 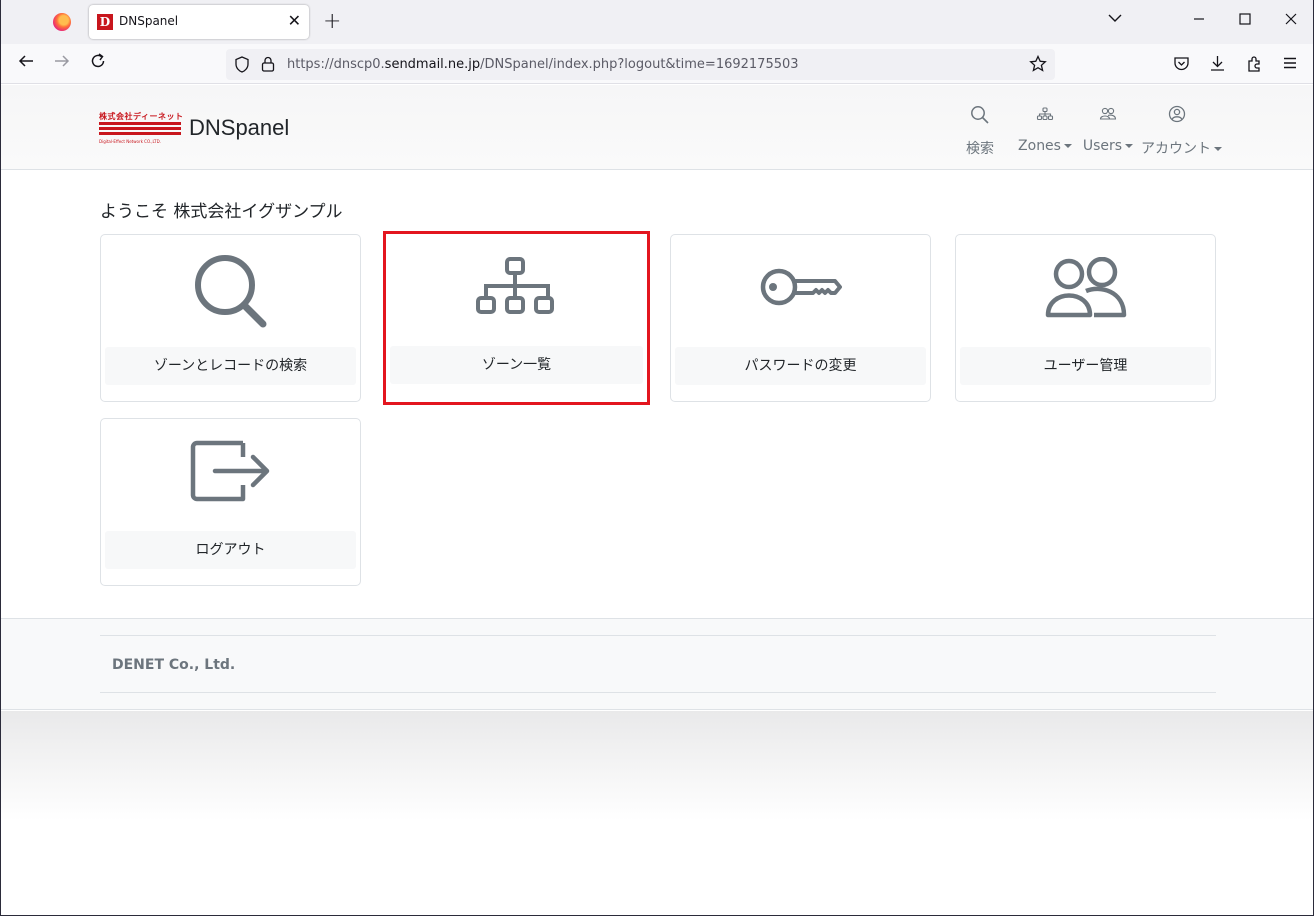 I want to click on nav-users-text: Users, so click(x=1102, y=146).